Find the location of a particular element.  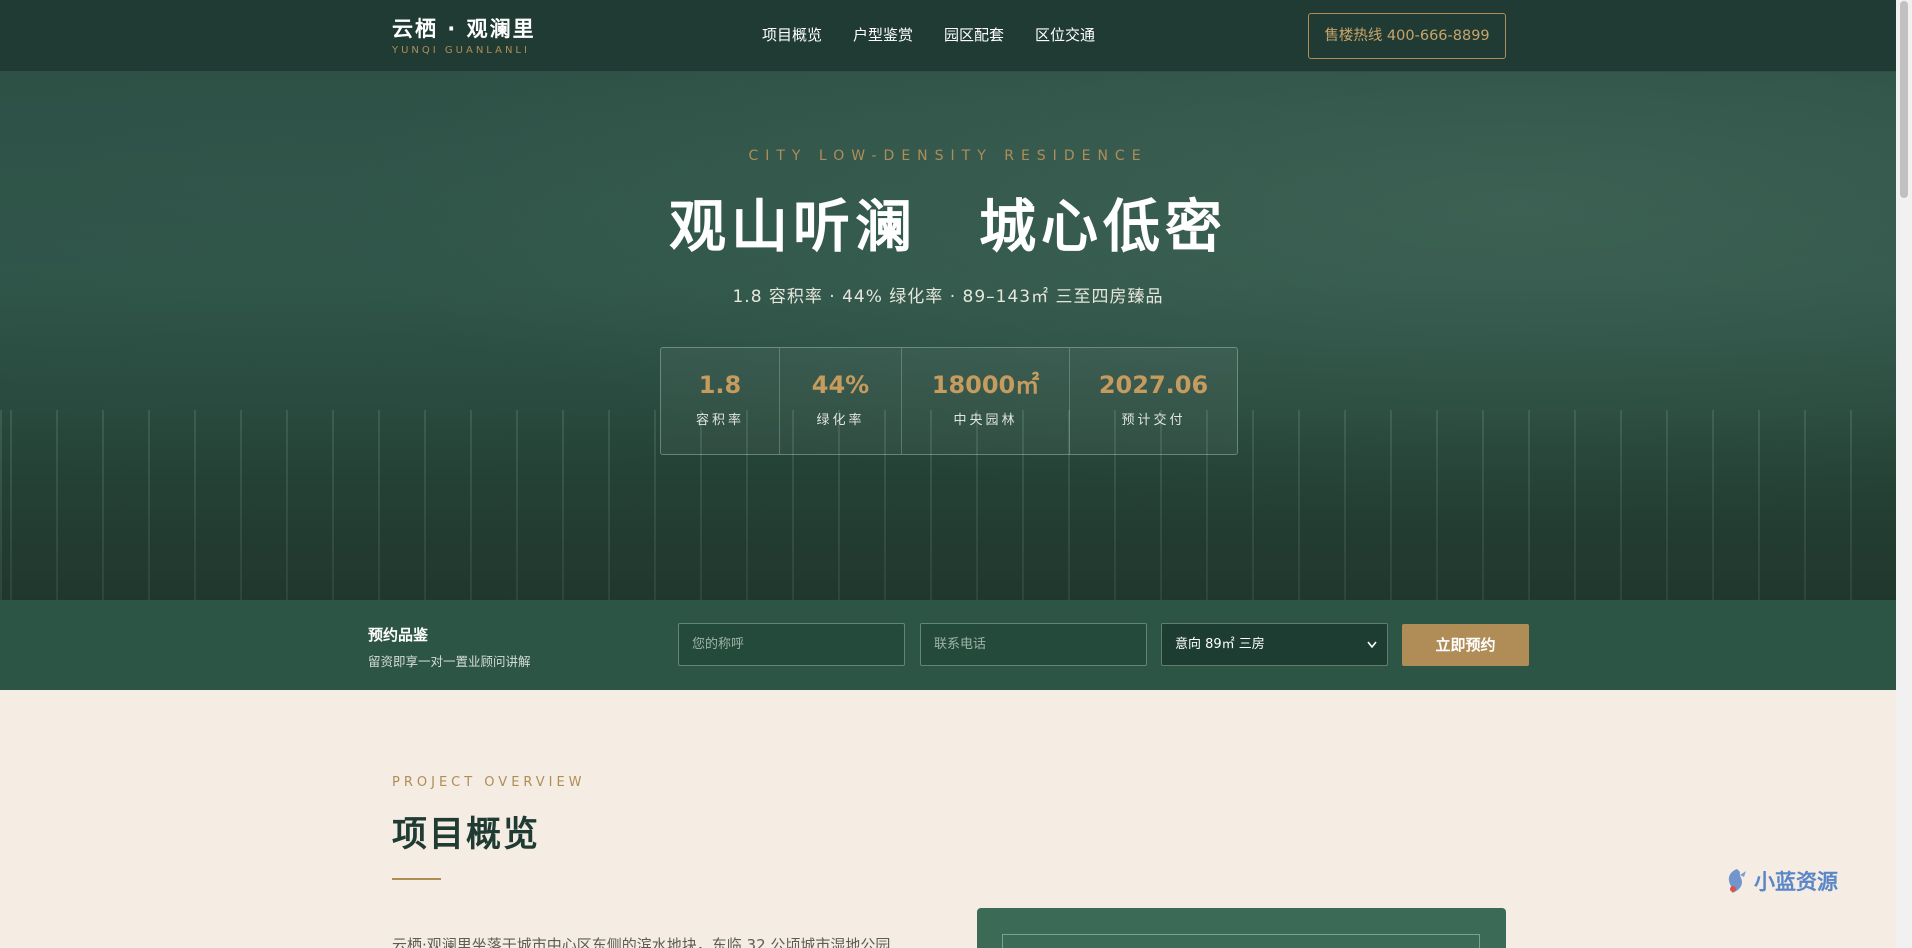

stat-item: 1.8 容积率 is located at coordinates (720, 401).